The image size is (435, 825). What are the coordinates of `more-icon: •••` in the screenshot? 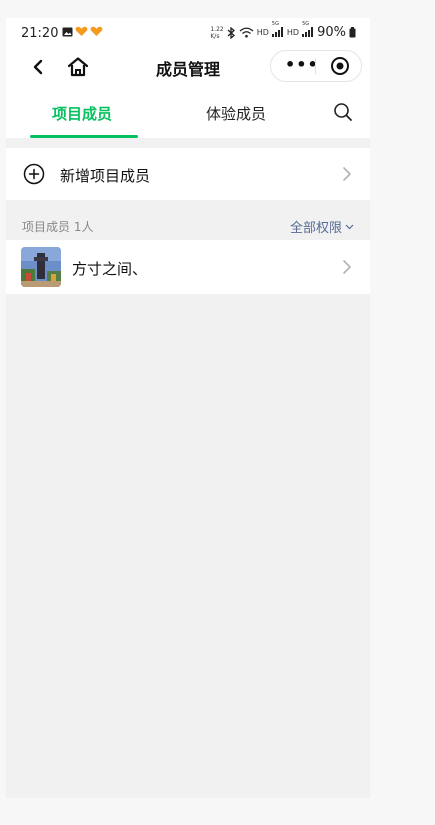 It's located at (302, 64).